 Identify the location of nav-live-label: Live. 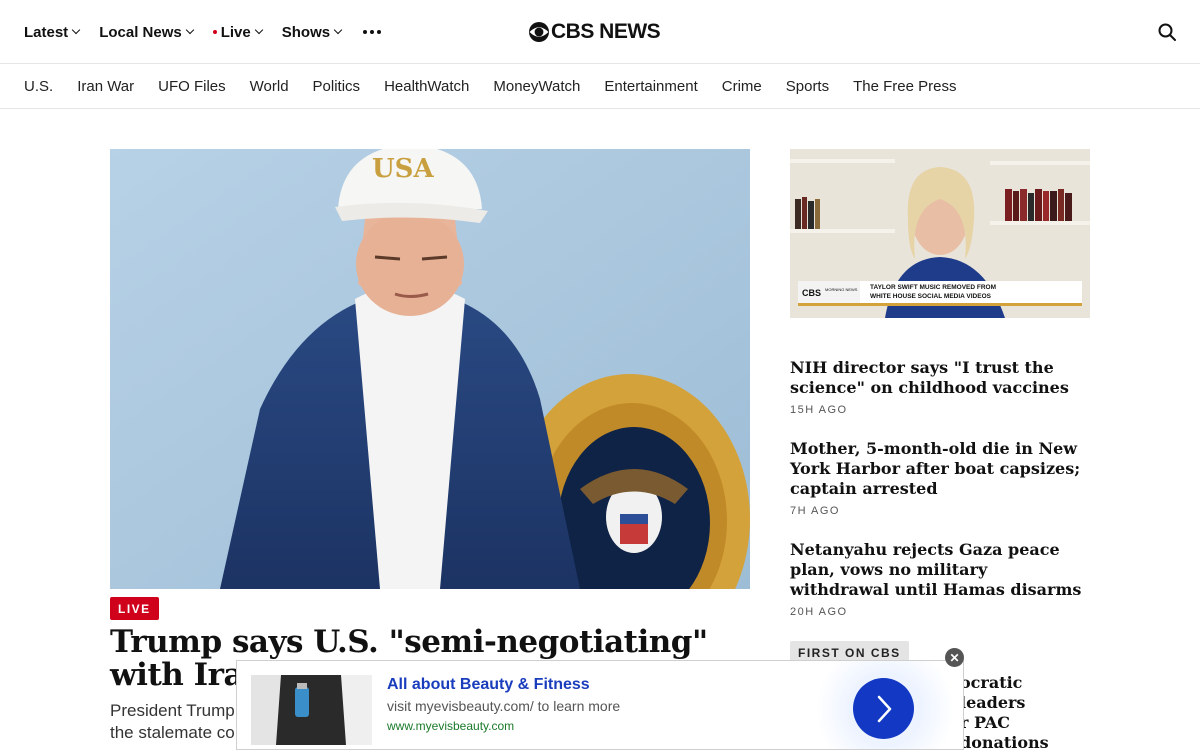
(235, 32).